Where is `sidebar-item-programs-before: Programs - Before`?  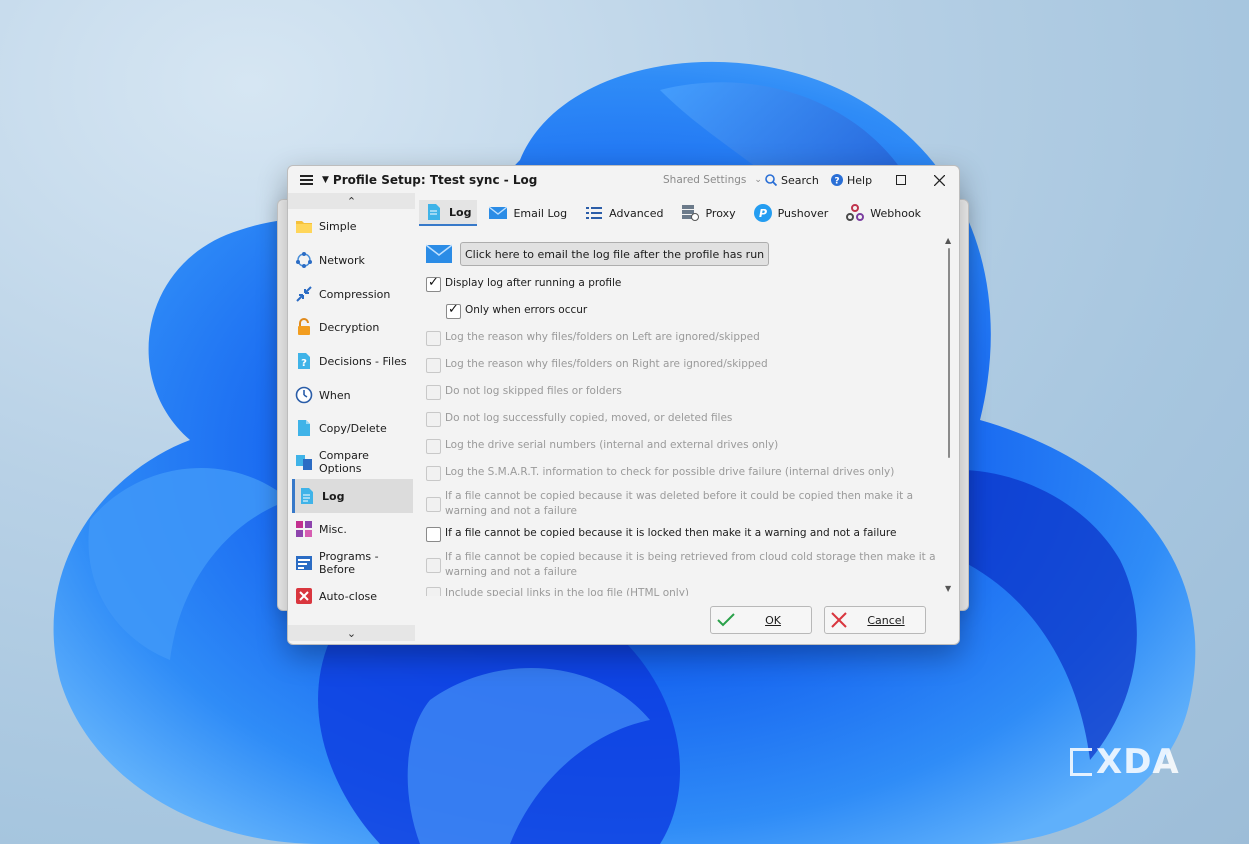 sidebar-item-programs-before: Programs - Before is located at coordinates (352, 563).